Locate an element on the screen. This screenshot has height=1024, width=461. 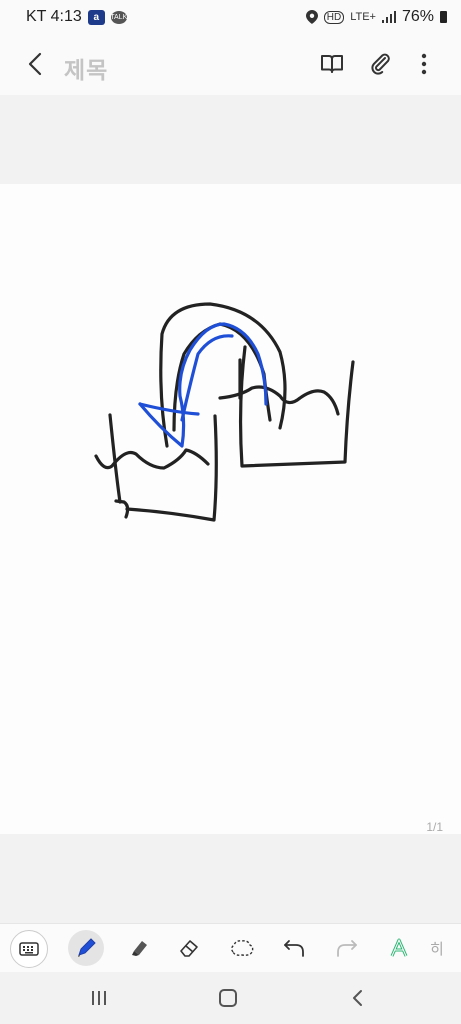
redo-button is located at coordinates (347, 948).